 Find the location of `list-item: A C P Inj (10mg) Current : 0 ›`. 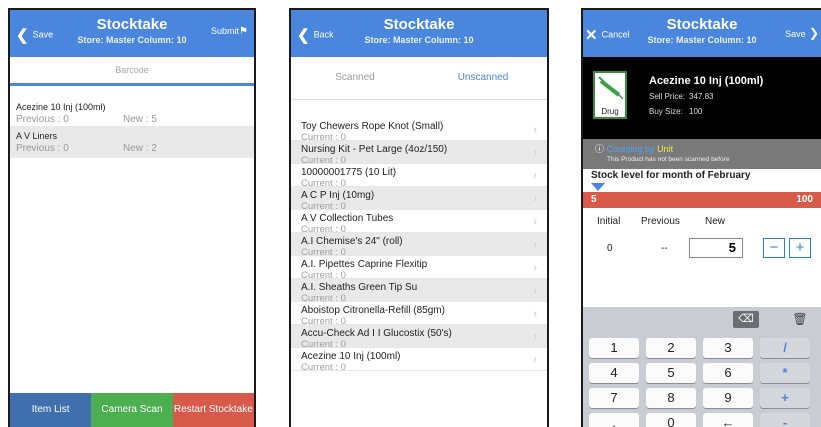

list-item: A C P Inj (10mg) Current : 0 › is located at coordinates (419, 199).